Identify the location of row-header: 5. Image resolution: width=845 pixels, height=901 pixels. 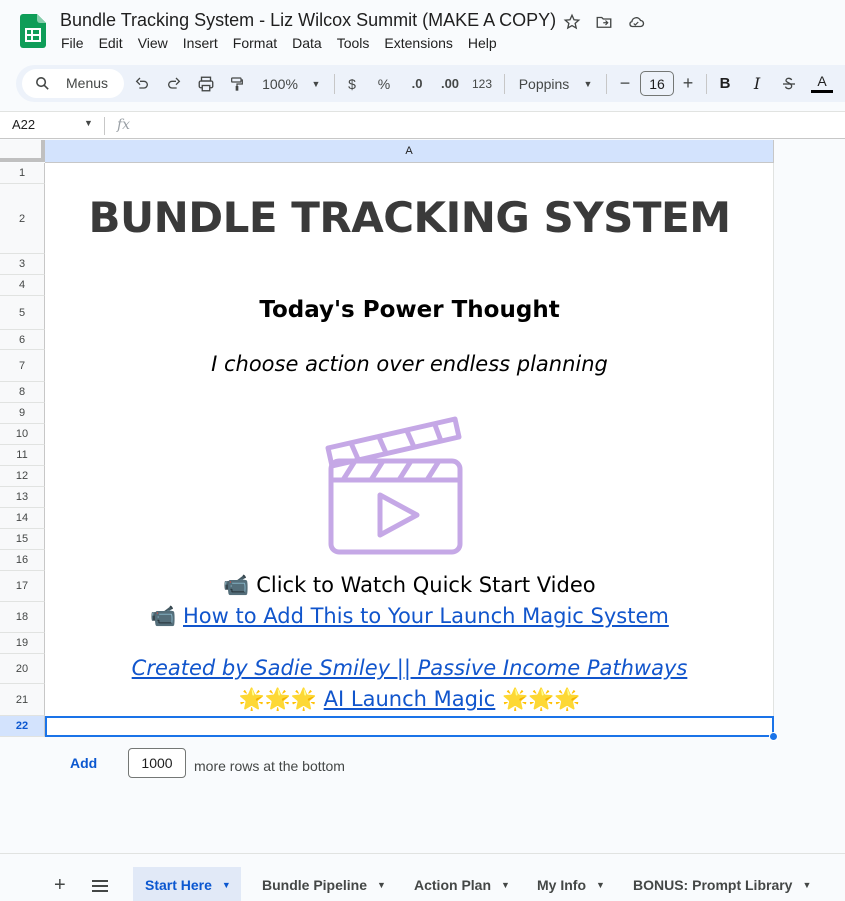
(22, 313).